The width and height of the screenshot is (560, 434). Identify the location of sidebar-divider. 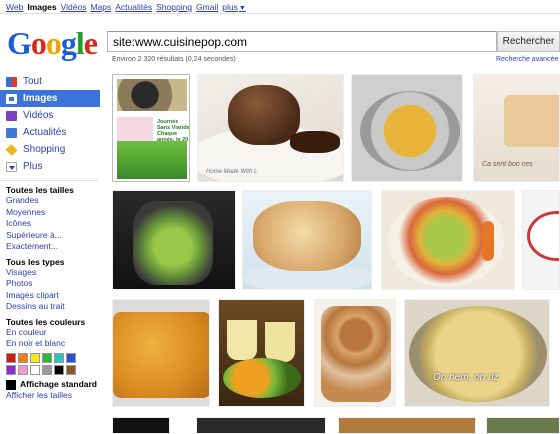
(49, 180).